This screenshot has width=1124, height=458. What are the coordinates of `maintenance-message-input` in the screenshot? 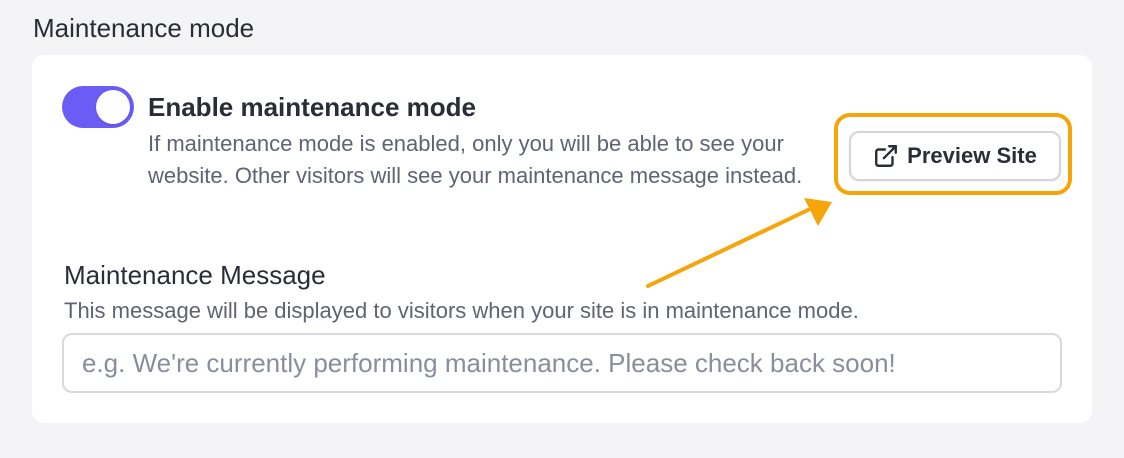 It's located at (562, 363).